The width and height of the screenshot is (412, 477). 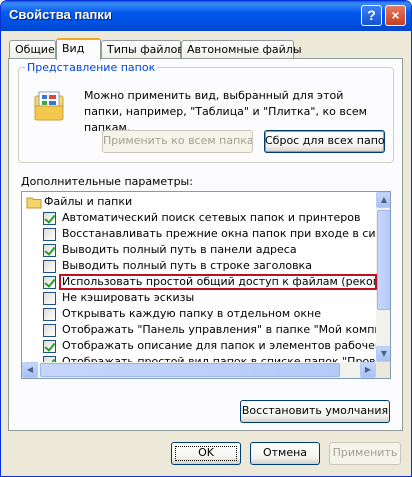 What do you see at coordinates (78, 49) in the screenshot?
I see `tab-view: Вид` at bounding box center [78, 49].